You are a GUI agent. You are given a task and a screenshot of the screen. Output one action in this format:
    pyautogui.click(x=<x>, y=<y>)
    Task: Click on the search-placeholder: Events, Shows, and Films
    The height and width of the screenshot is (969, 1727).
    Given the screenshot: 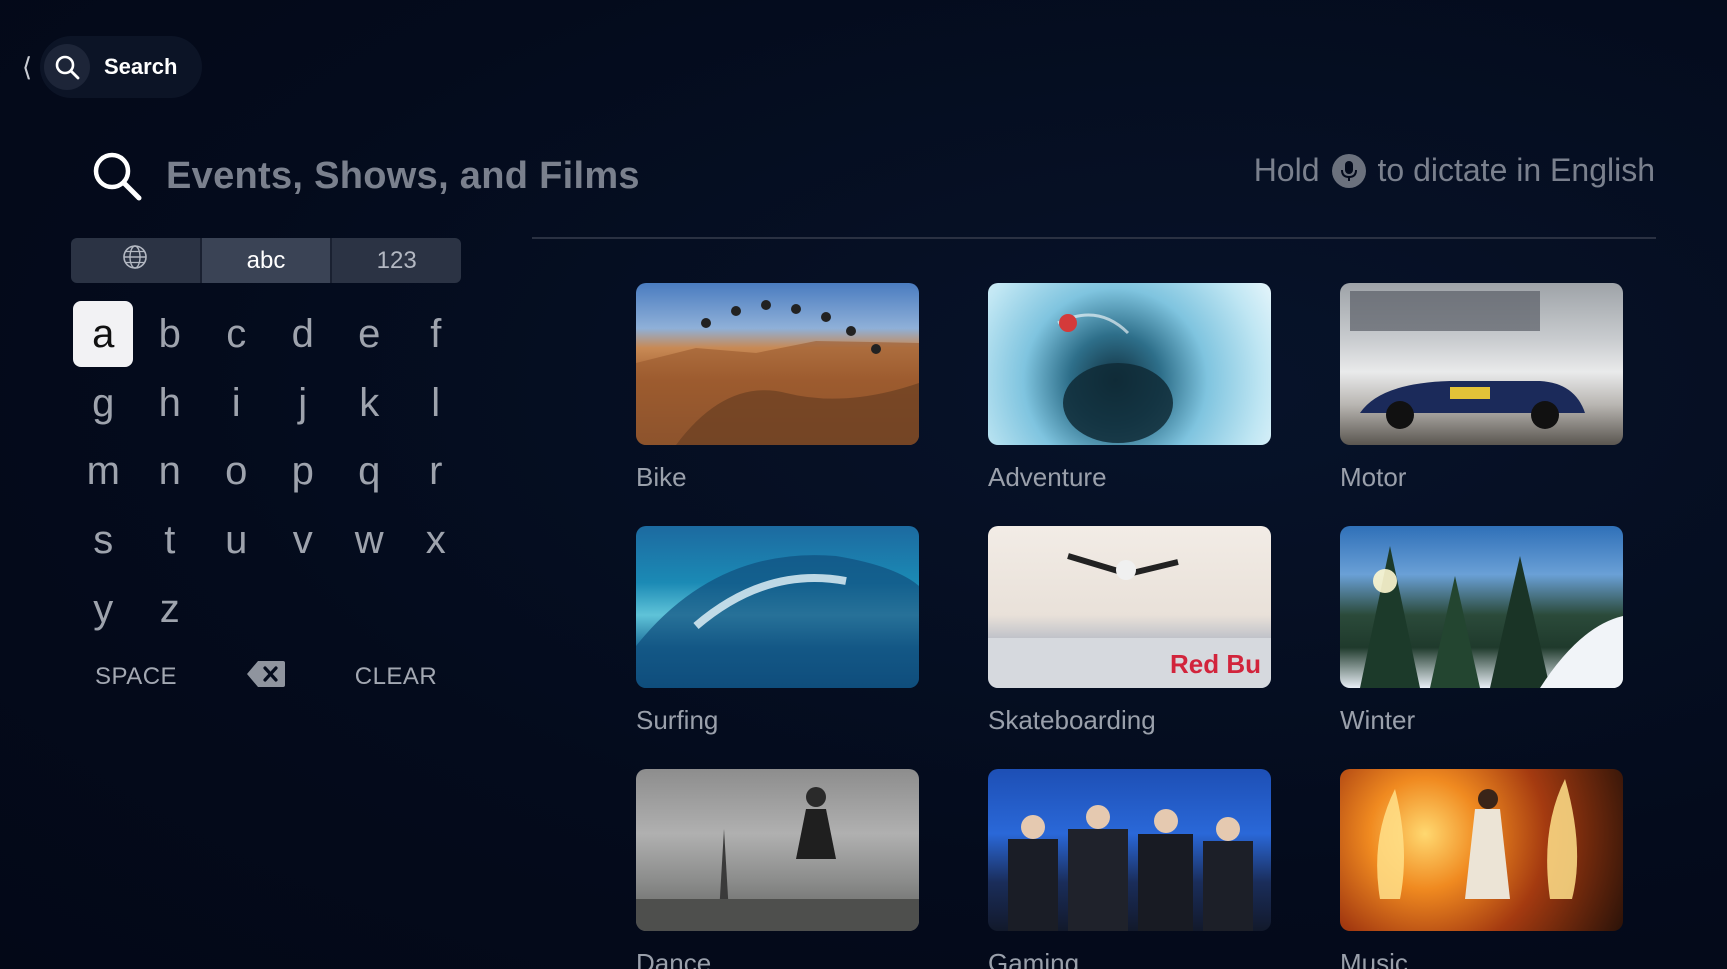 What is the action you would take?
    pyautogui.click(x=403, y=175)
    